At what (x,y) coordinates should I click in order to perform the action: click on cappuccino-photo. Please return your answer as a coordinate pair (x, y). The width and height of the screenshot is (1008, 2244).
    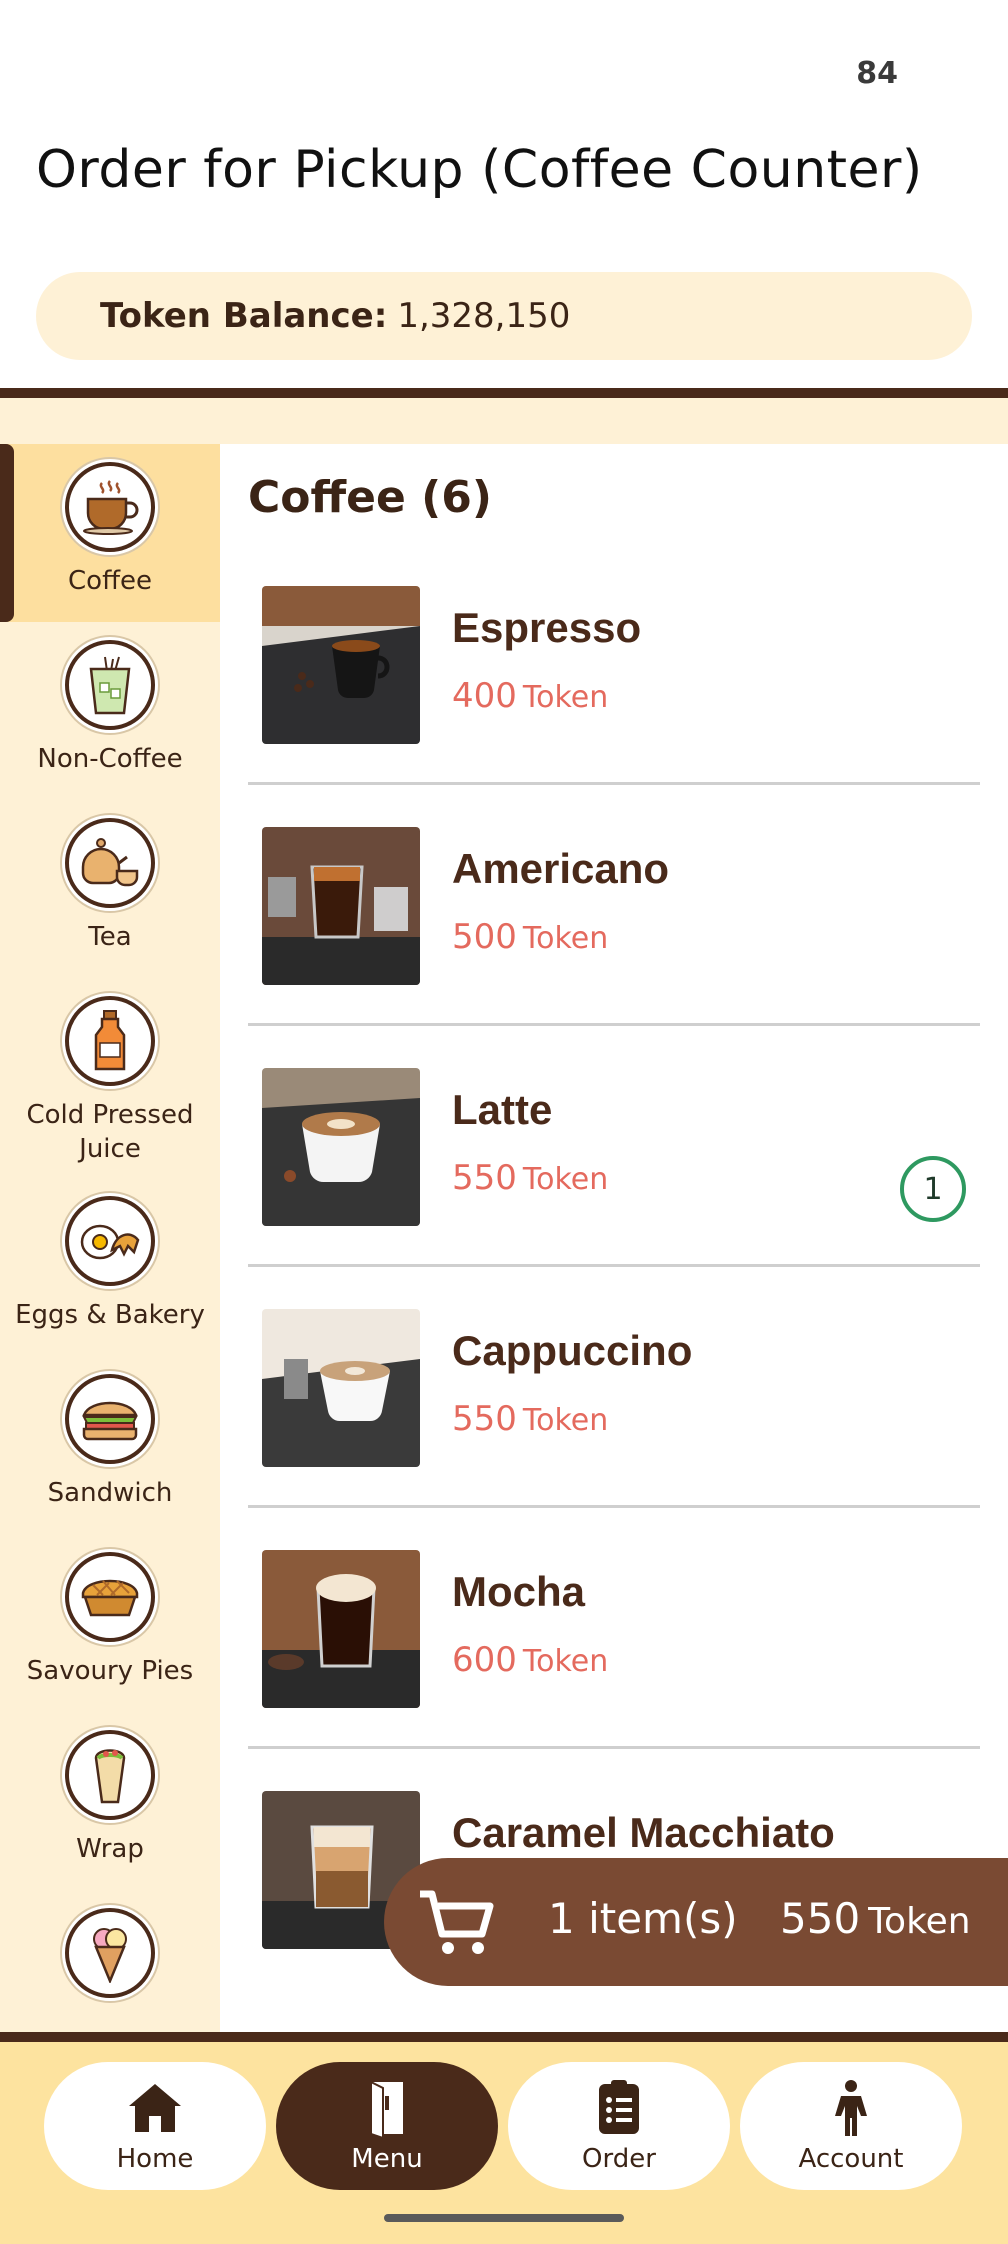
    Looking at the image, I should click on (341, 1388).